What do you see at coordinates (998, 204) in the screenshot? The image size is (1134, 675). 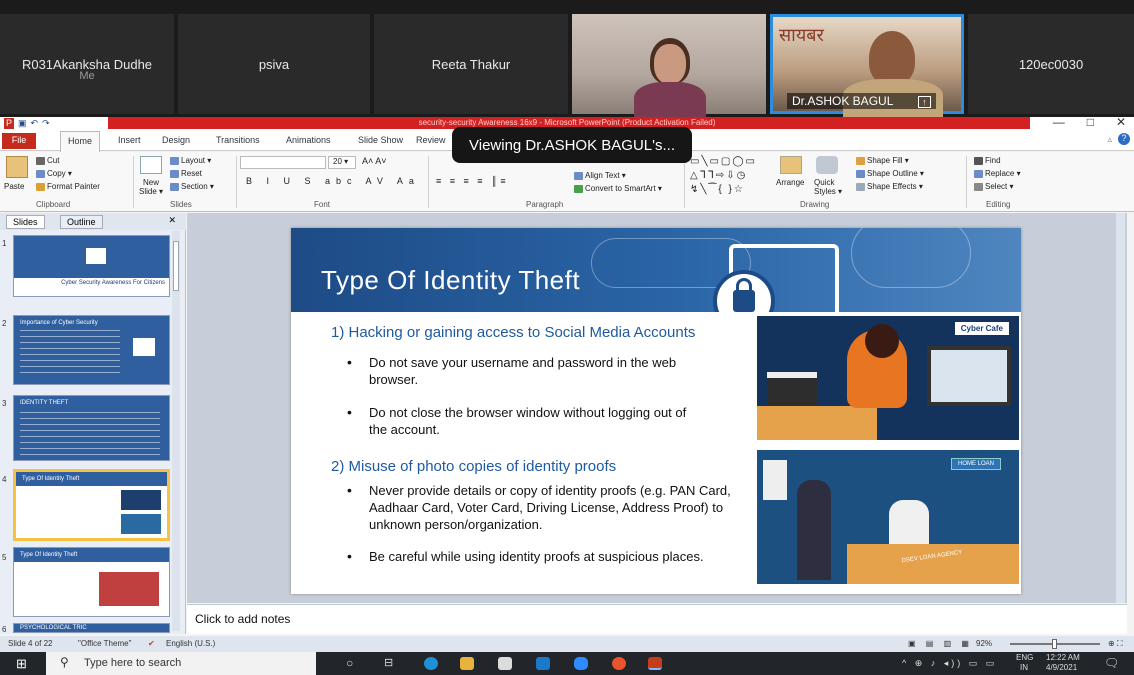 I see `group-label-editing: Editing` at bounding box center [998, 204].